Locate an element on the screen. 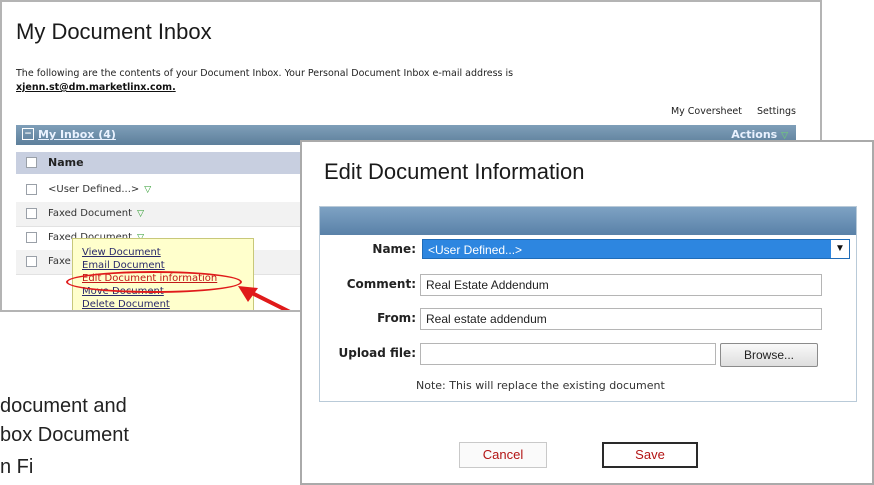  settings-link: Settings is located at coordinates (776, 111).